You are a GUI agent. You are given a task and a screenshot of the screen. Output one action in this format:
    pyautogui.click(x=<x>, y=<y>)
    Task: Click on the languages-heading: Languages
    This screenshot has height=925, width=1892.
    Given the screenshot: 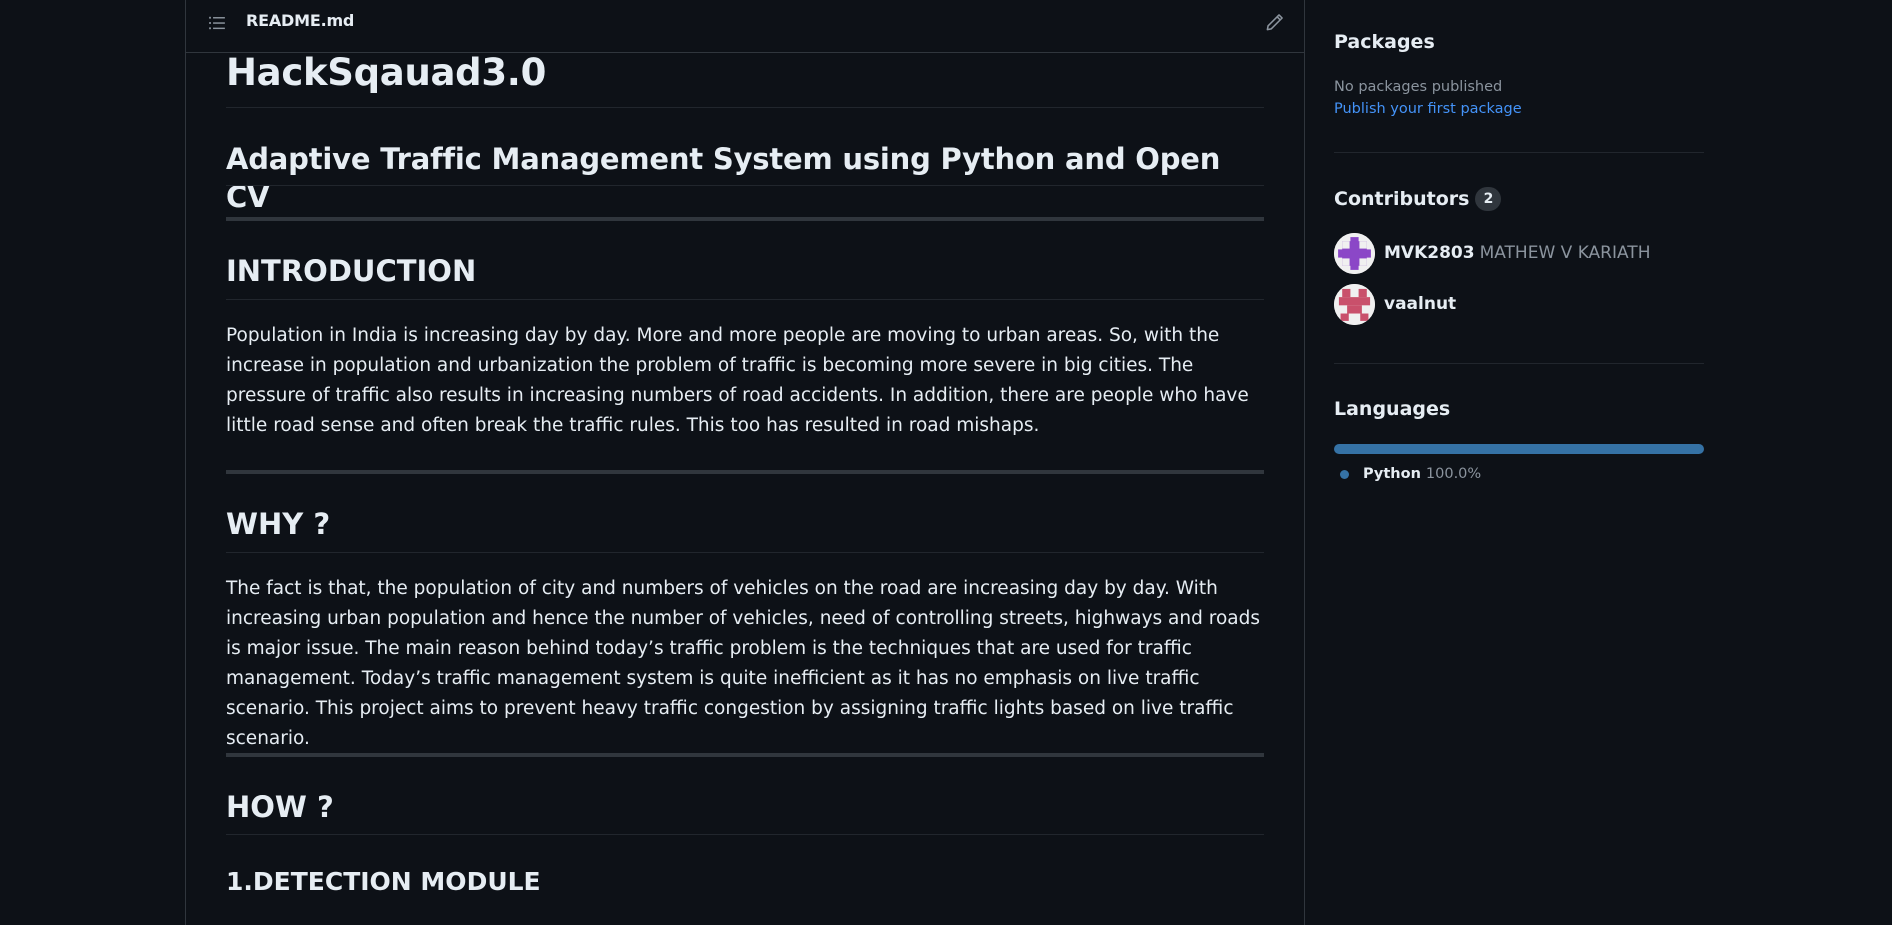 What is the action you would take?
    pyautogui.click(x=1392, y=409)
    